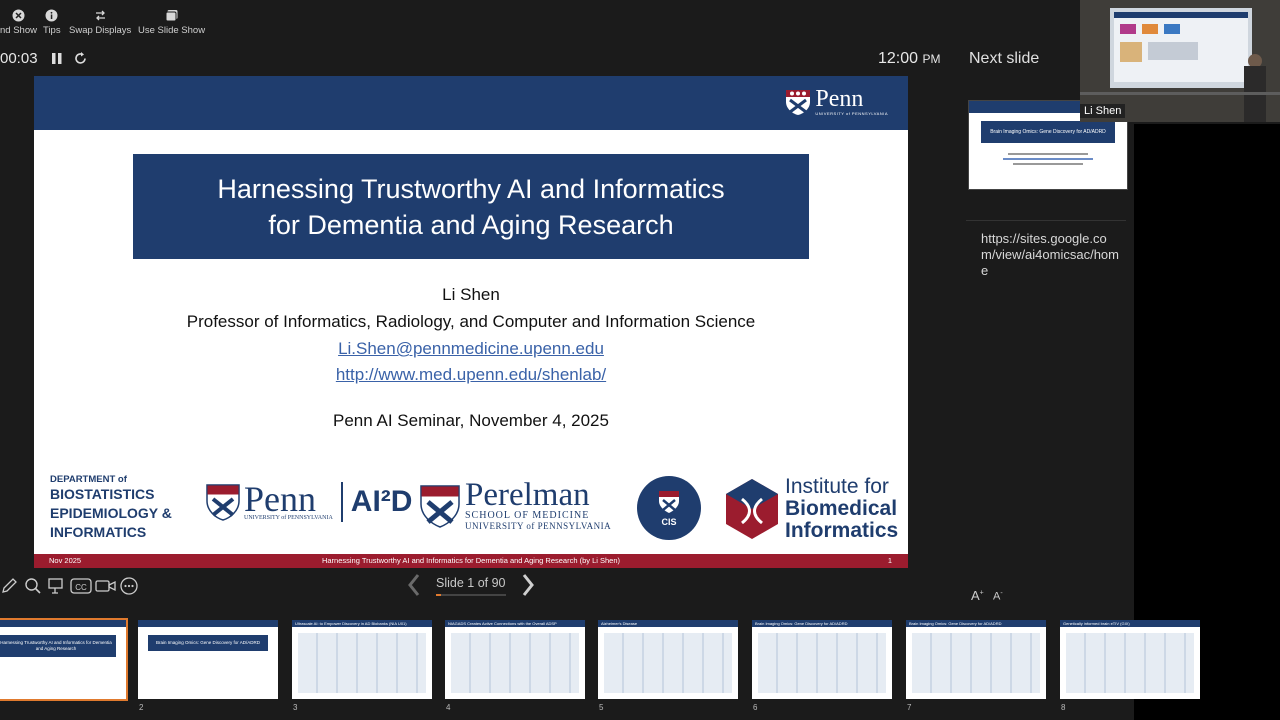  Describe the element at coordinates (414, 585) in the screenshot. I see `chevron-left-icon` at that location.